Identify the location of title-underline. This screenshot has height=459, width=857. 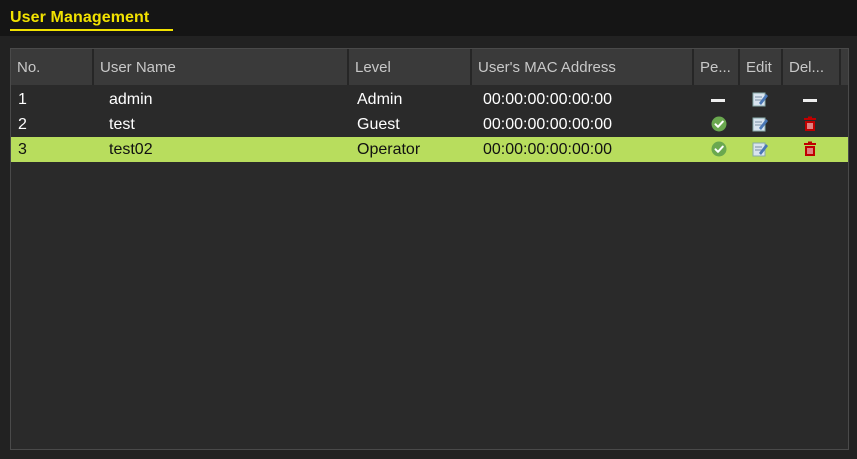
(91, 30).